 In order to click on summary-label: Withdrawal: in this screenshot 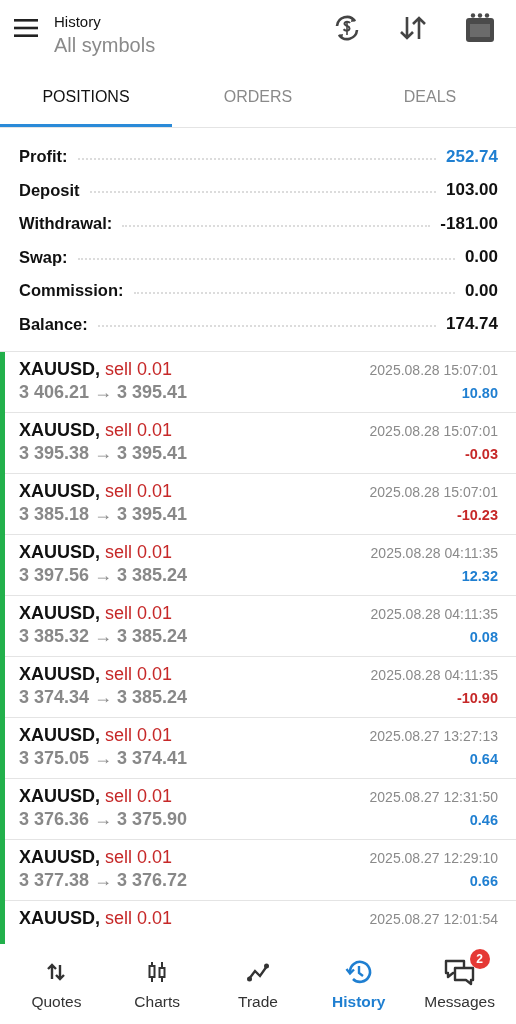, I will do `click(66, 224)`.